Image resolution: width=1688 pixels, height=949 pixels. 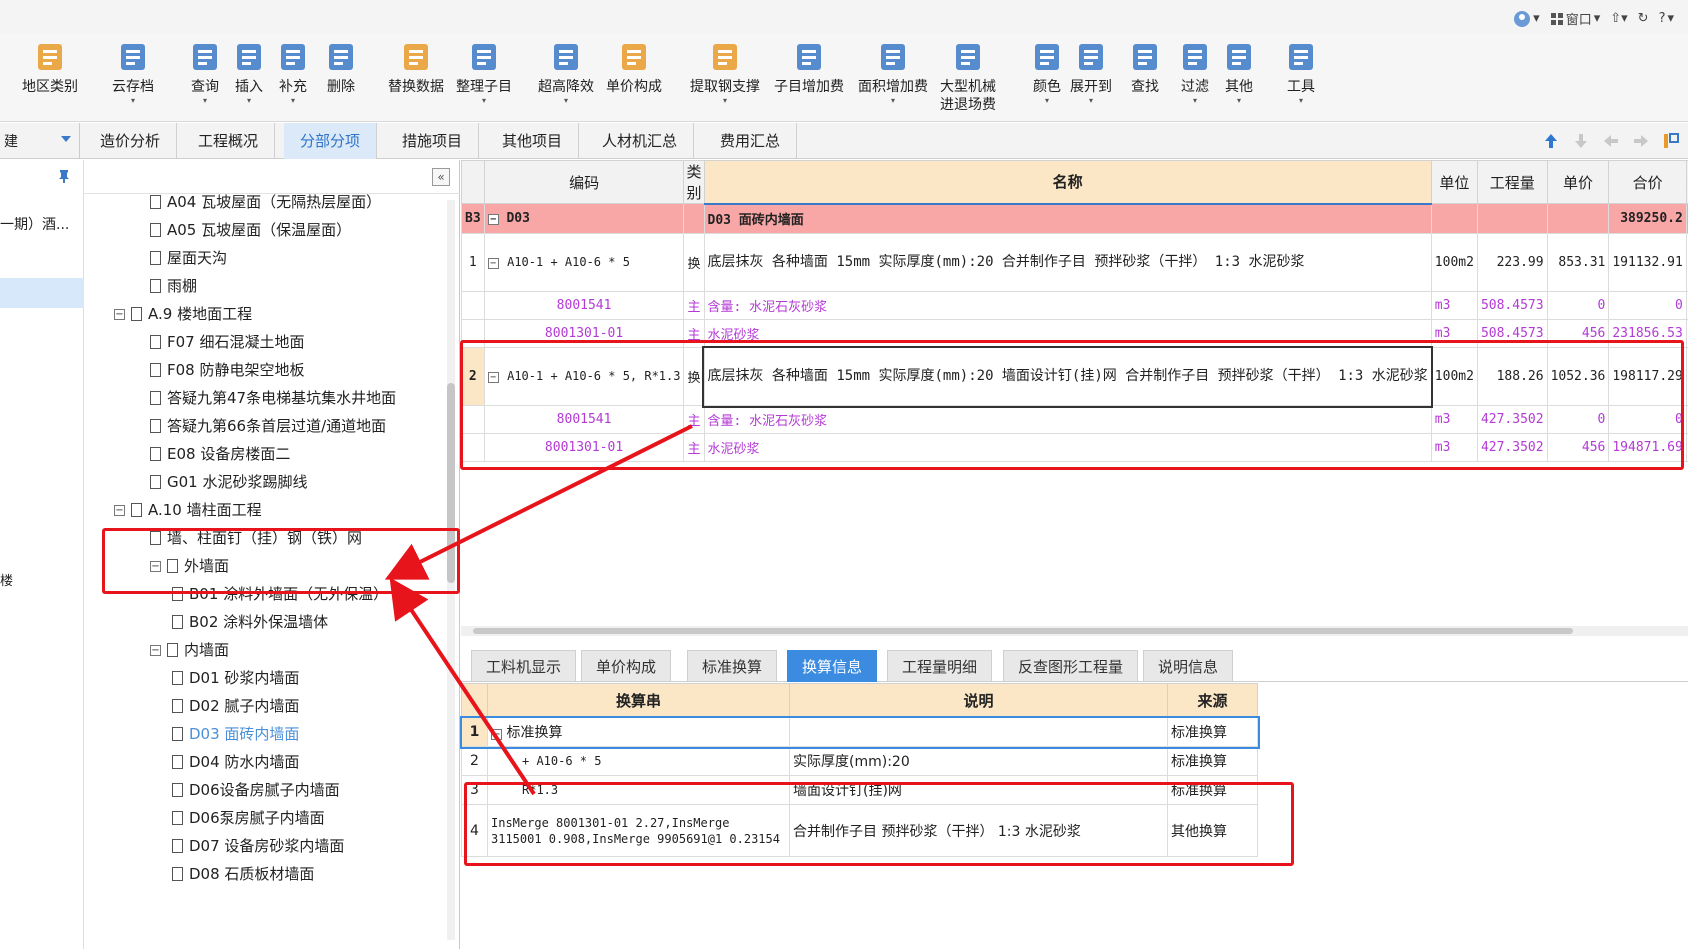 I want to click on detail-tab-4: 工程量明细, so click(x=940, y=666).